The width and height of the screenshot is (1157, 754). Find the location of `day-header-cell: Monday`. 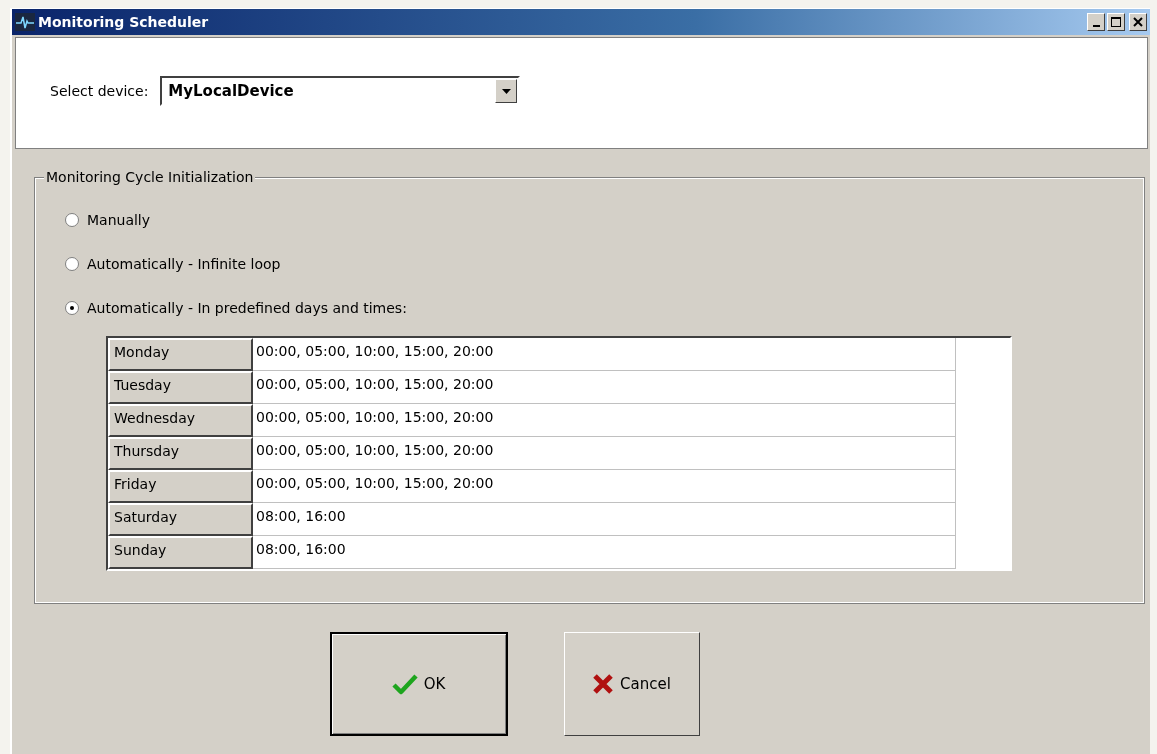

day-header-cell: Monday is located at coordinates (180, 354).